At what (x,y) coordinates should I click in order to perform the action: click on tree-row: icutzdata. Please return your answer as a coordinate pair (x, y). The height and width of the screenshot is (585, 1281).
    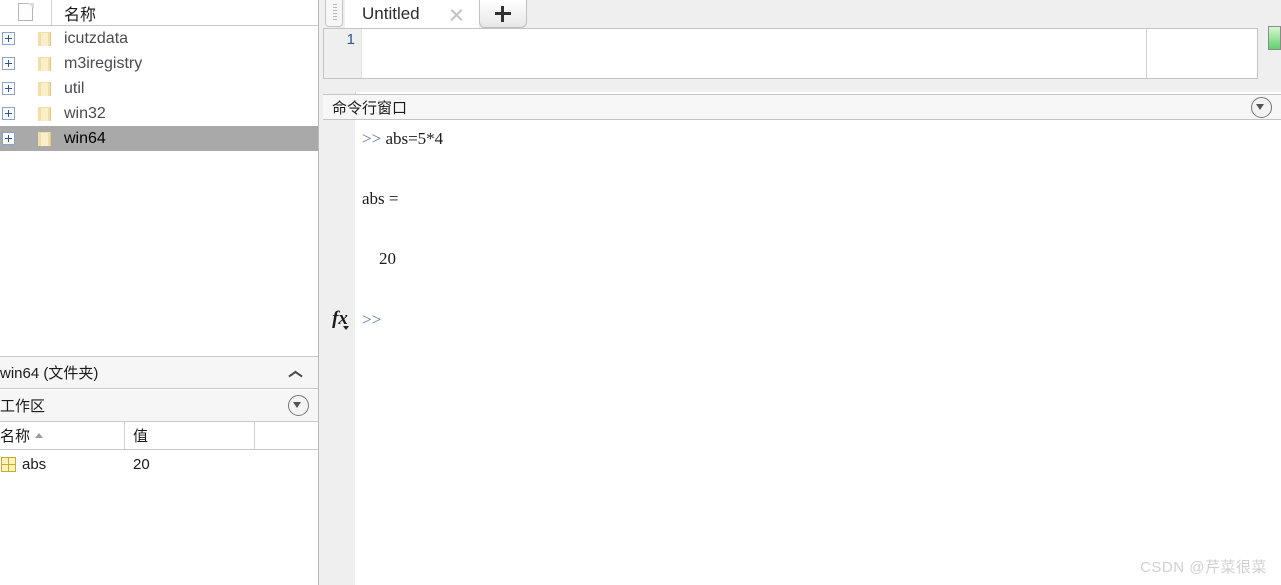
    Looking at the image, I should click on (159, 38).